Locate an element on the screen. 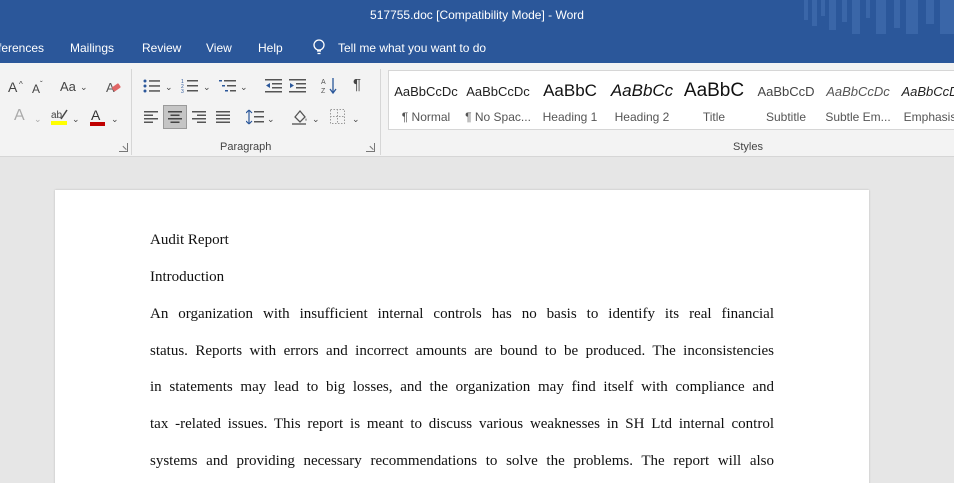  tell-me-search: Tell me what you want to do is located at coordinates (412, 48).